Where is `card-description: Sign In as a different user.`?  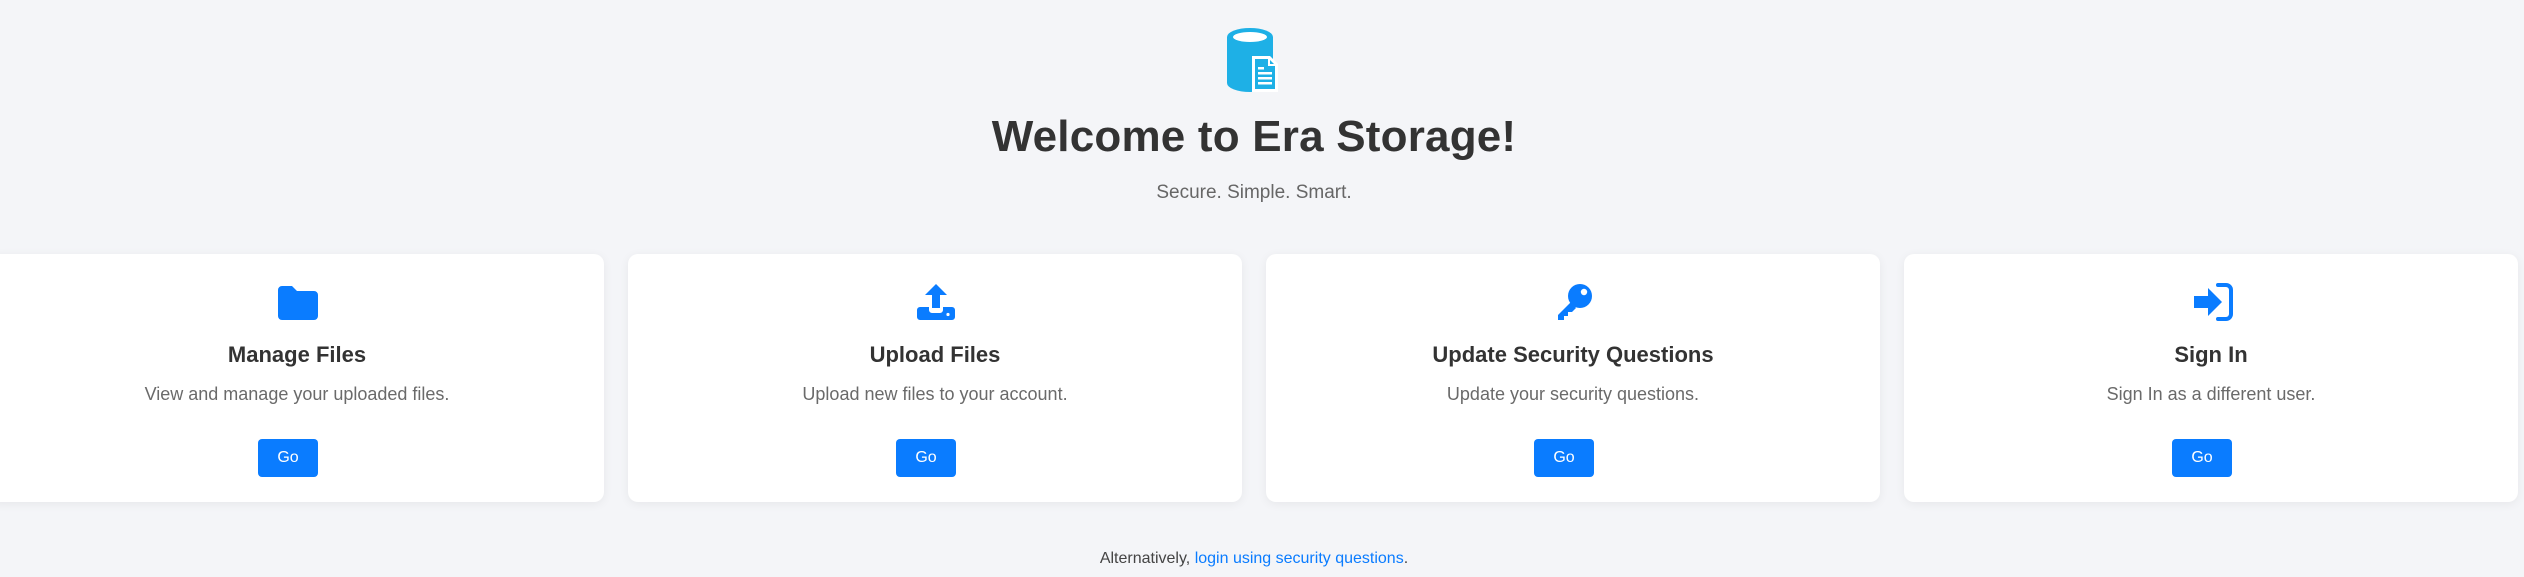
card-description: Sign In as a different user. is located at coordinates (2211, 394).